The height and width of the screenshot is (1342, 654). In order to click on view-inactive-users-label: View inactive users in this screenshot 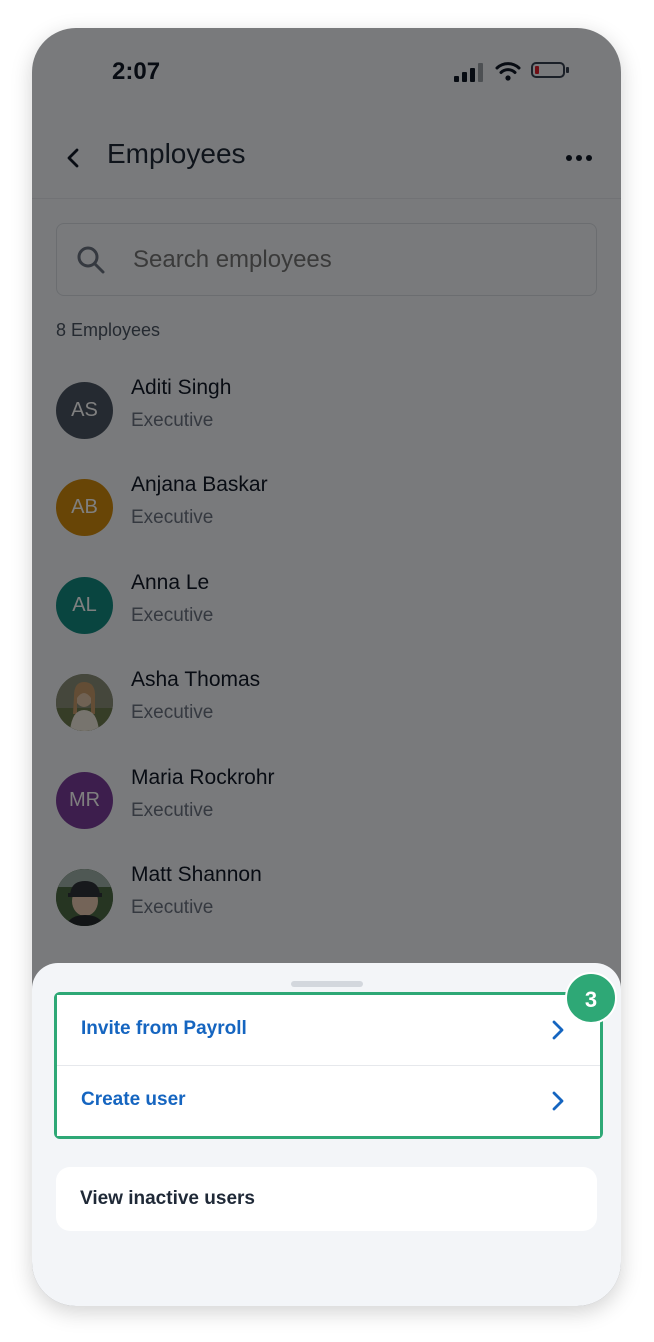, I will do `click(167, 1198)`.